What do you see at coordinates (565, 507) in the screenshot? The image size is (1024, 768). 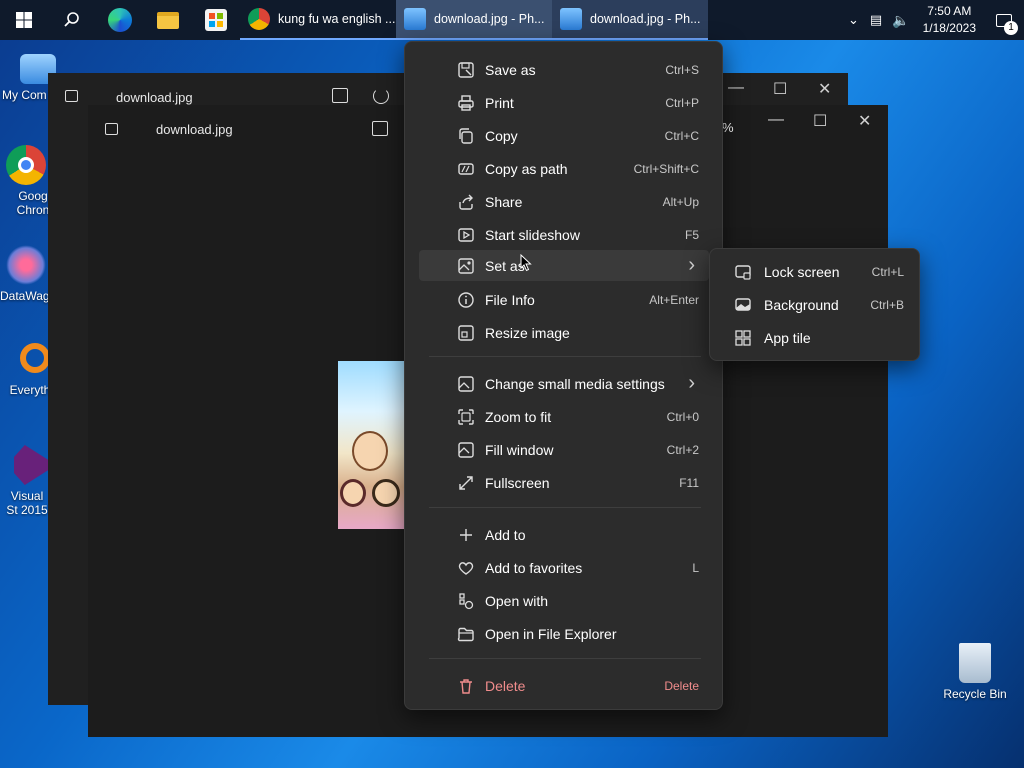 I see `menu-separator` at bounding box center [565, 507].